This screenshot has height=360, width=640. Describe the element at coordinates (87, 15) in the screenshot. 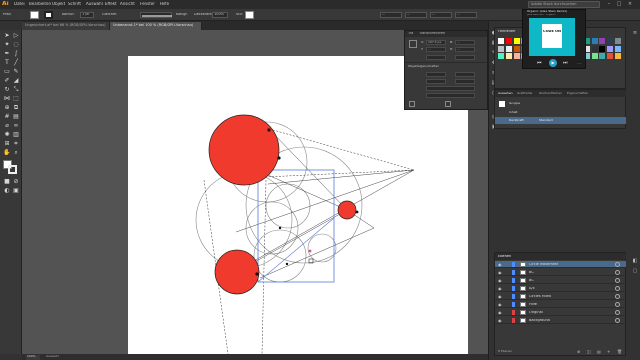

I see `stroke-weight-field: 1 pt` at that location.